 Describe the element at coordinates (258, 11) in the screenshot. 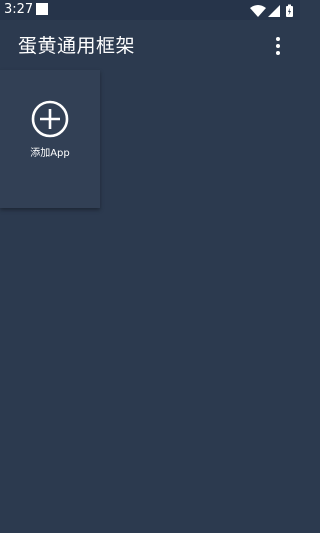

I see `wifi-icon` at that location.